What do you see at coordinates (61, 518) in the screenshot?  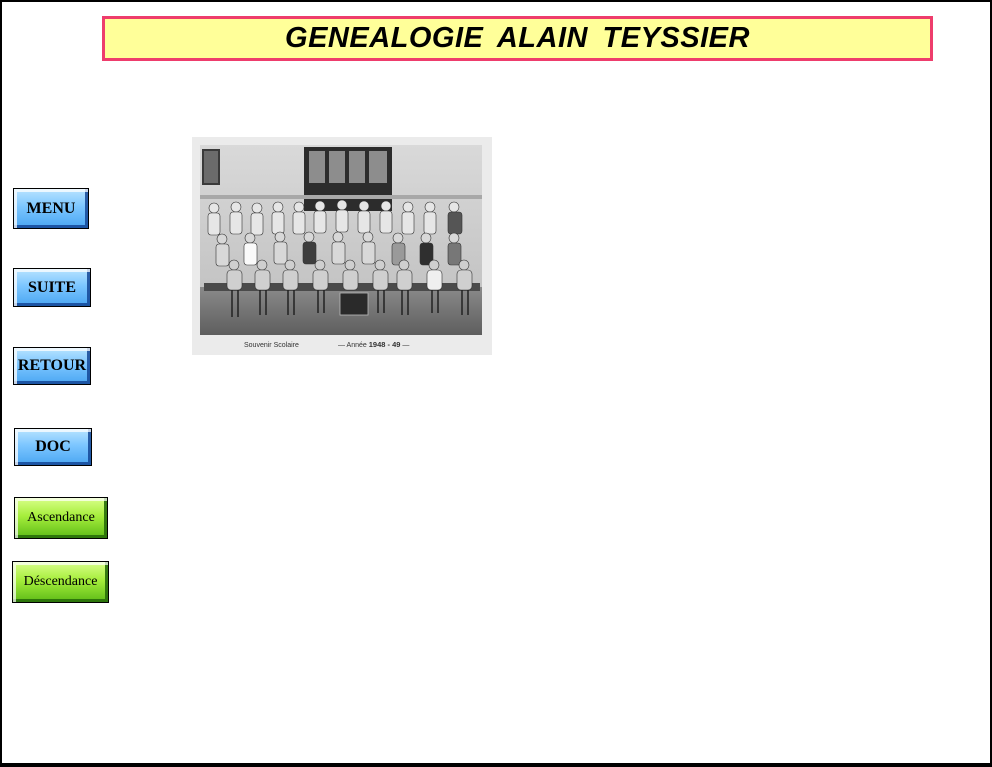 I see `ascendance-button: Ascendance` at bounding box center [61, 518].